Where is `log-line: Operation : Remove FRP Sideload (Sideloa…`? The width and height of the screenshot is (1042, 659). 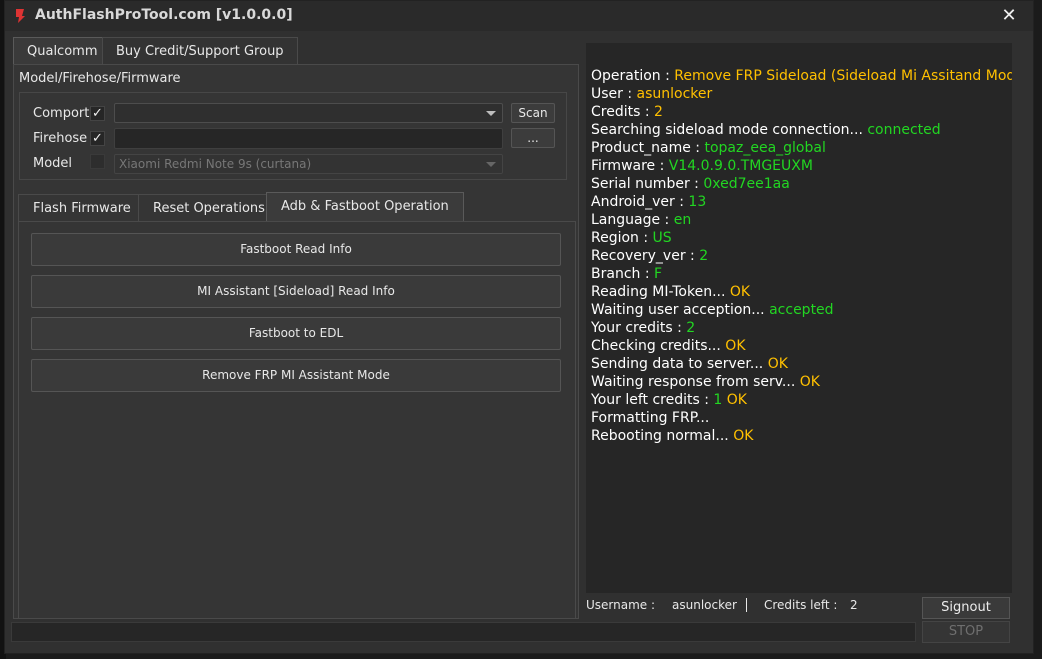
log-line: Operation : Remove FRP Sideload (Sideloa… is located at coordinates (801, 76).